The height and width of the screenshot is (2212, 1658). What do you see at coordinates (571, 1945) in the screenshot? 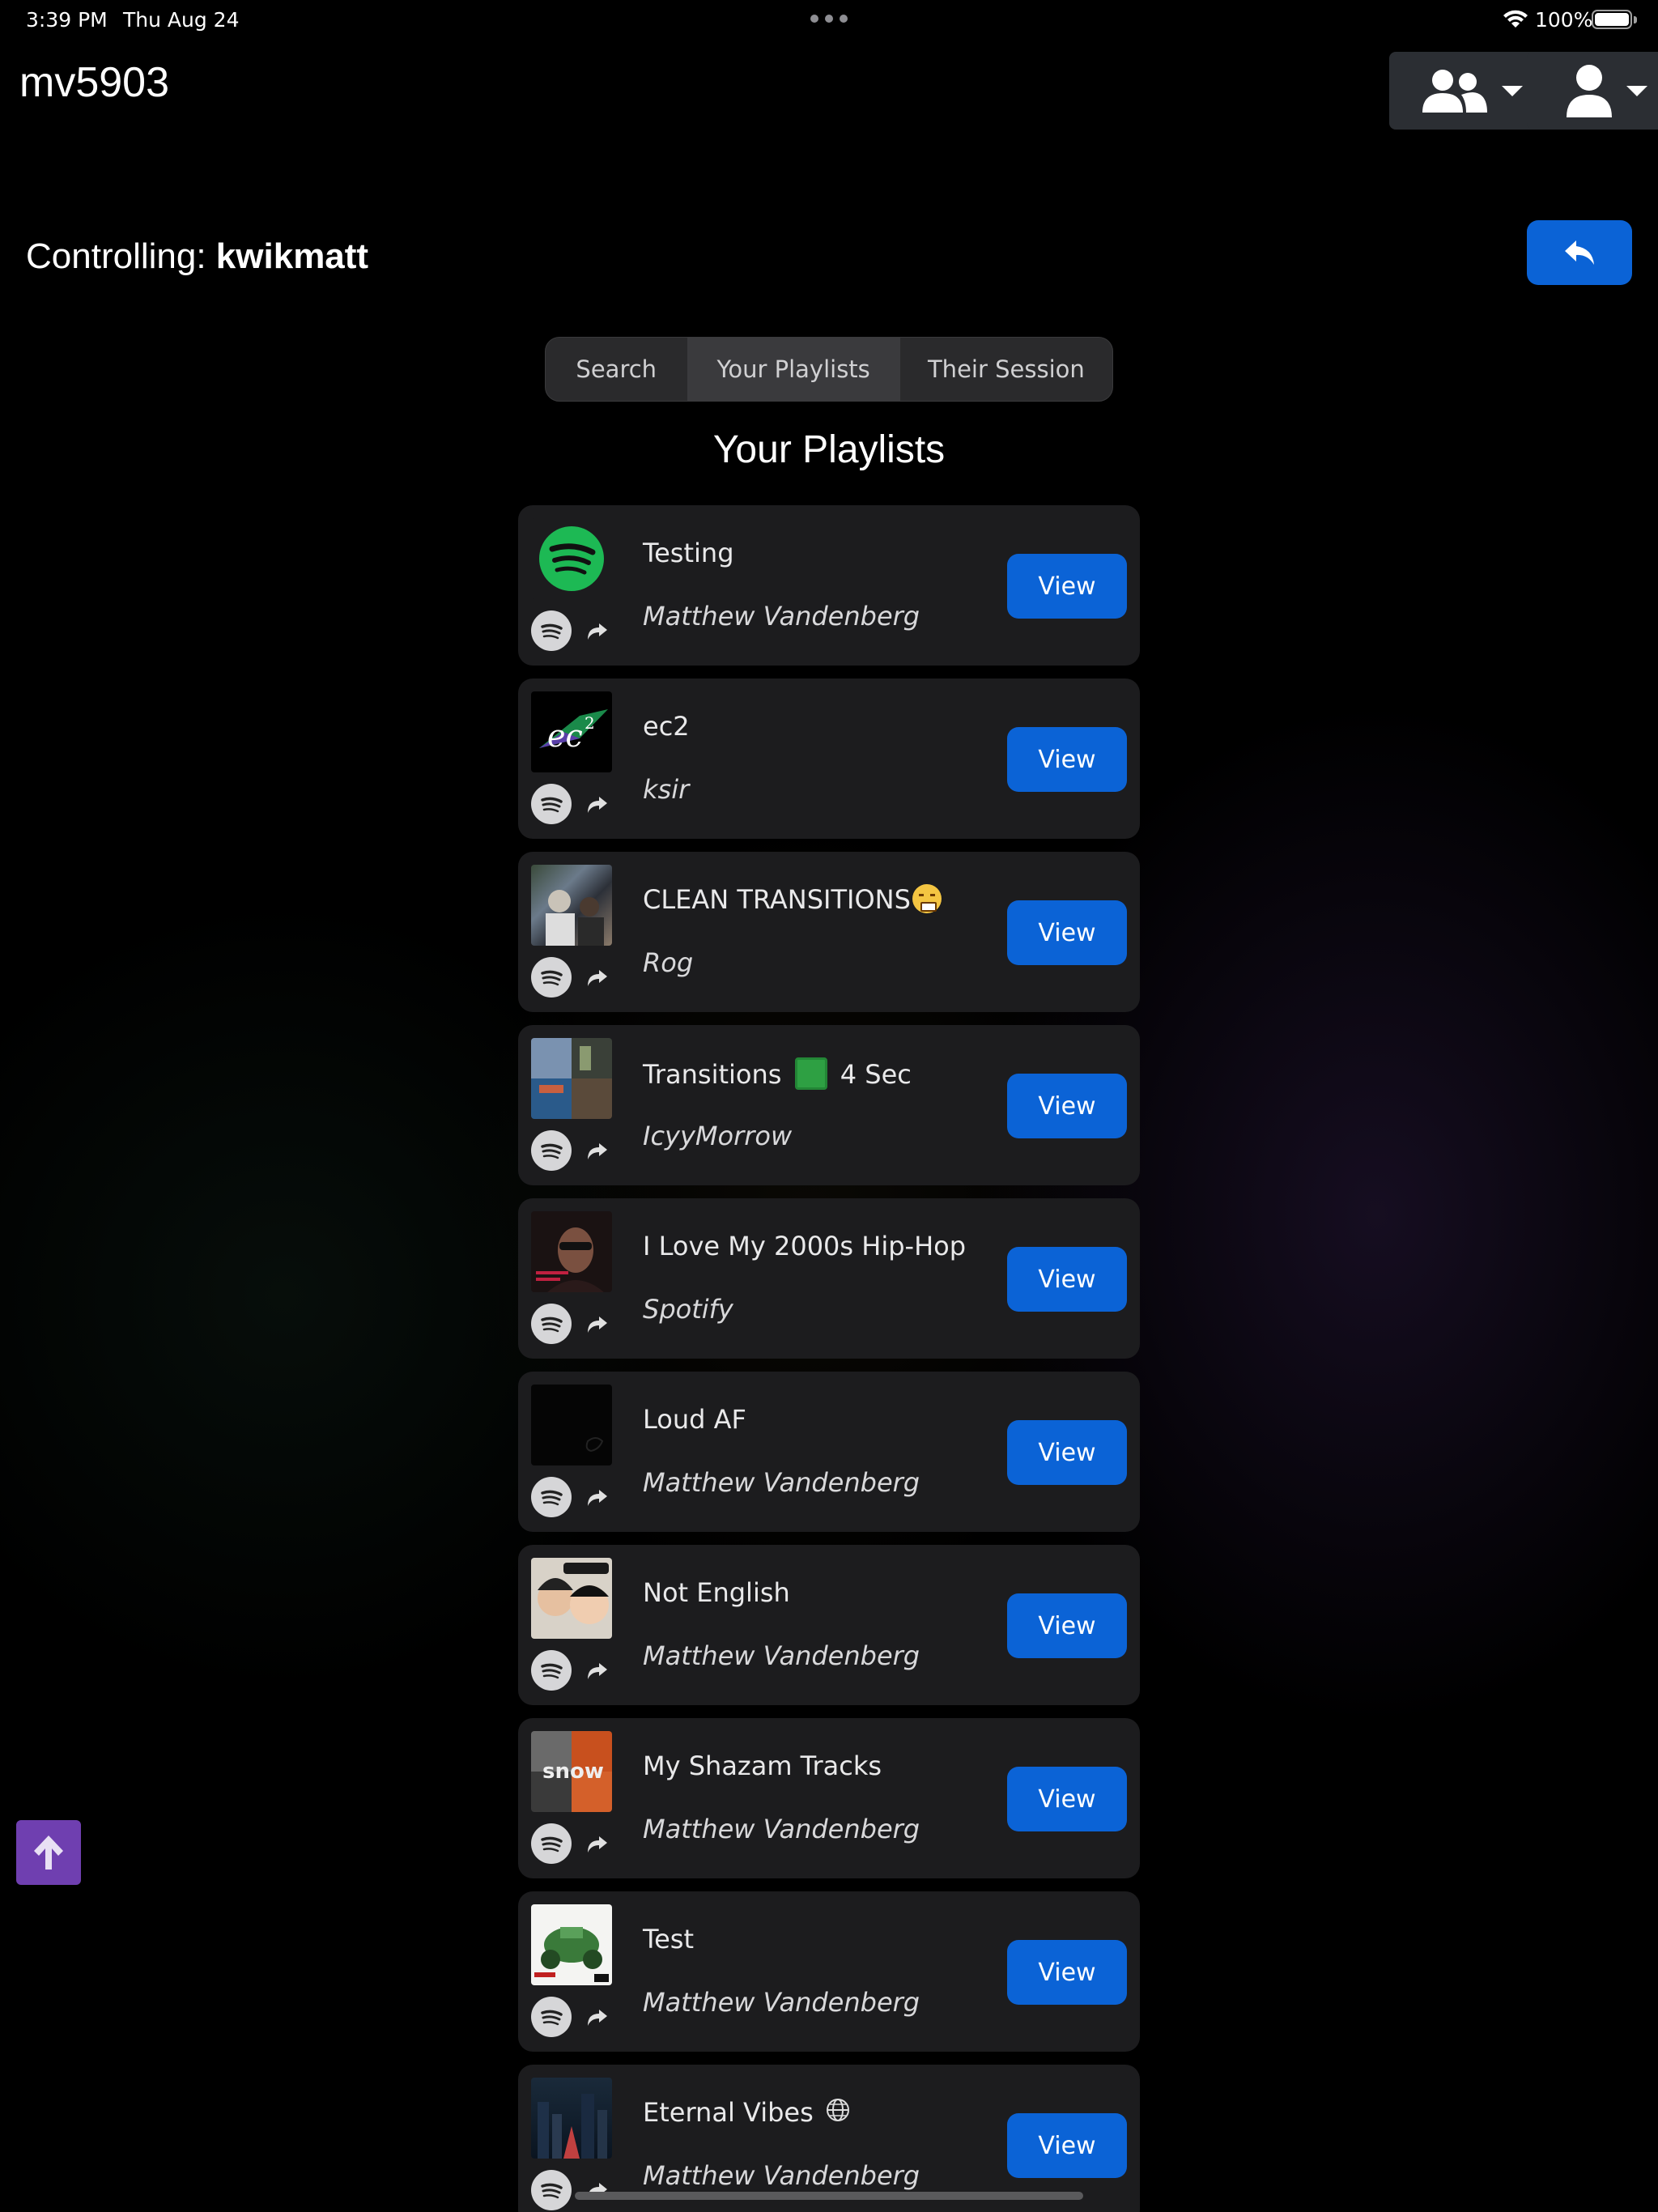
I see `playlist-art-green-car` at bounding box center [571, 1945].